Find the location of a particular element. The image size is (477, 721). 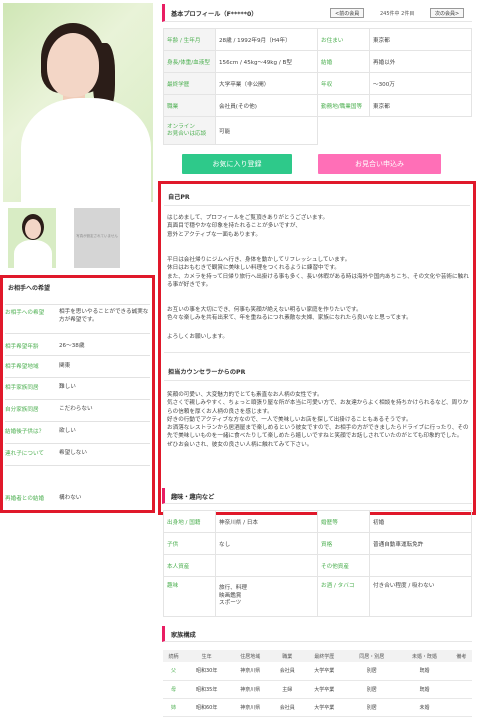

field-value is located at coordinates (266, 565).